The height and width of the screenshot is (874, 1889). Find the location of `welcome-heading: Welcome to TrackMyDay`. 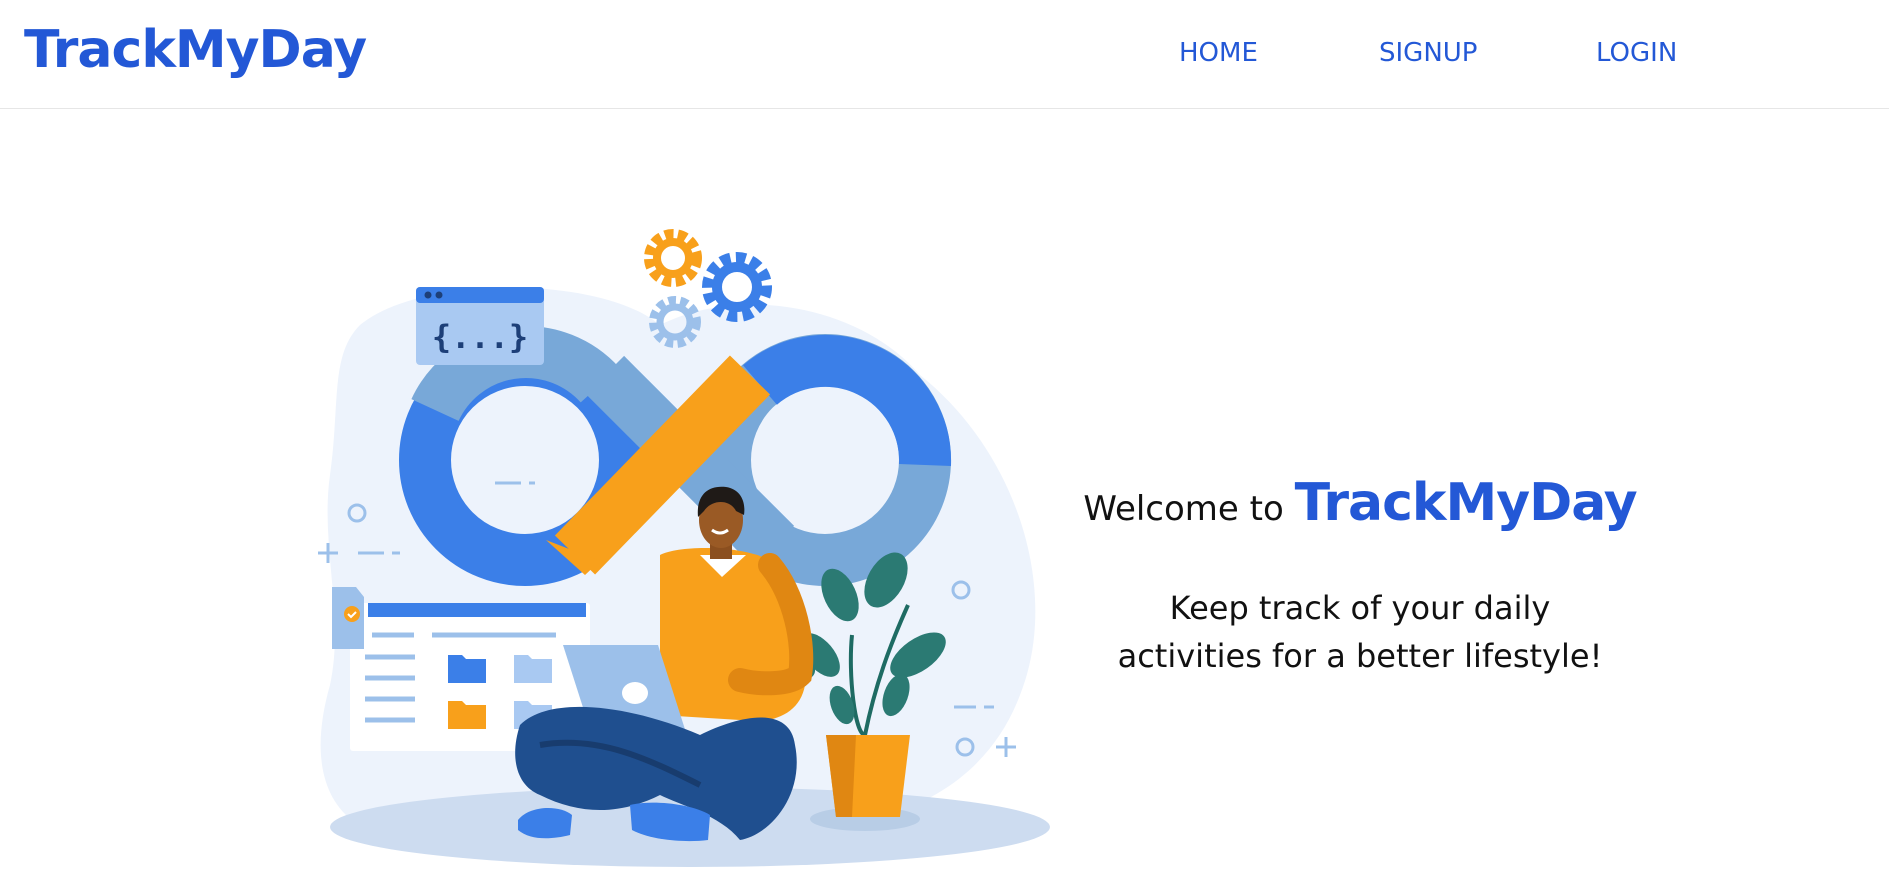

welcome-heading: Welcome to TrackMyDay is located at coordinates (1360, 504).